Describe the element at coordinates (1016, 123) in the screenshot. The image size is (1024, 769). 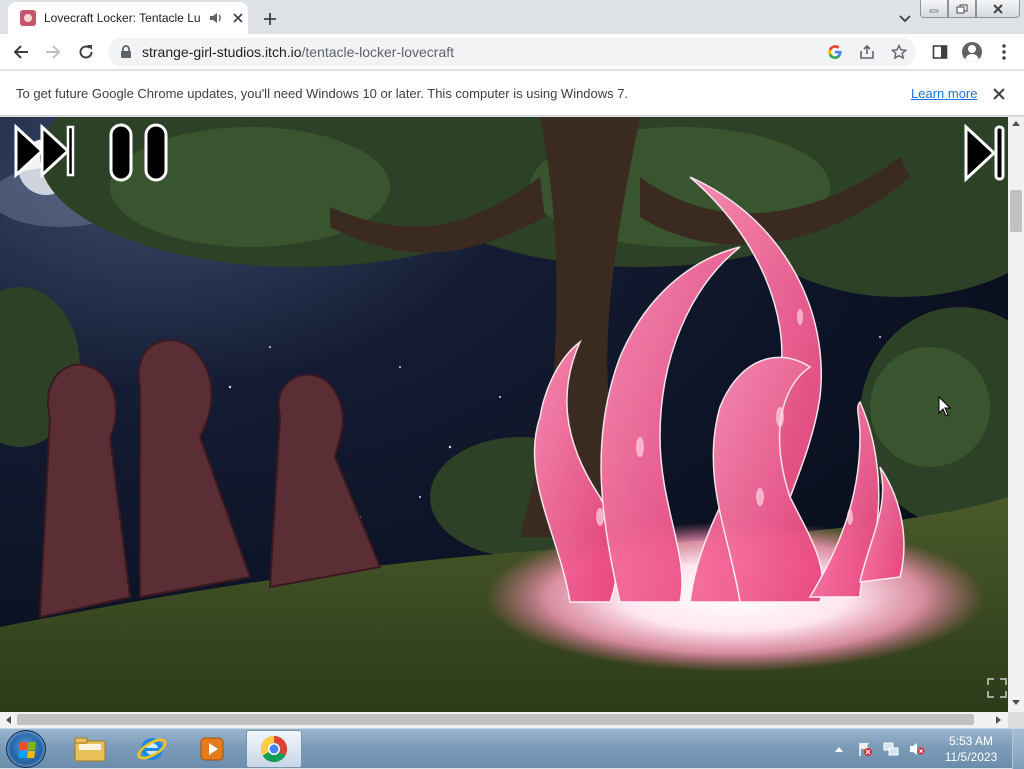
I see `scroll-up-icon` at that location.